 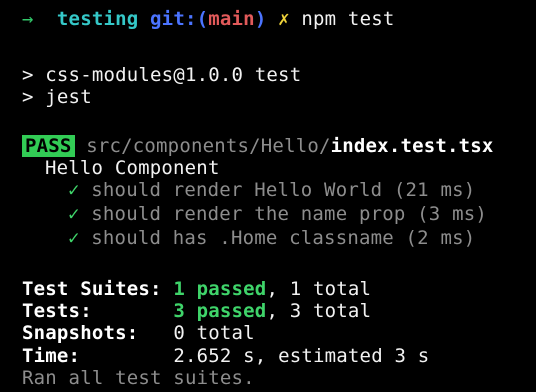 I want to click on summary-snapshots: Snapshots: 0 total, so click(x=138, y=333).